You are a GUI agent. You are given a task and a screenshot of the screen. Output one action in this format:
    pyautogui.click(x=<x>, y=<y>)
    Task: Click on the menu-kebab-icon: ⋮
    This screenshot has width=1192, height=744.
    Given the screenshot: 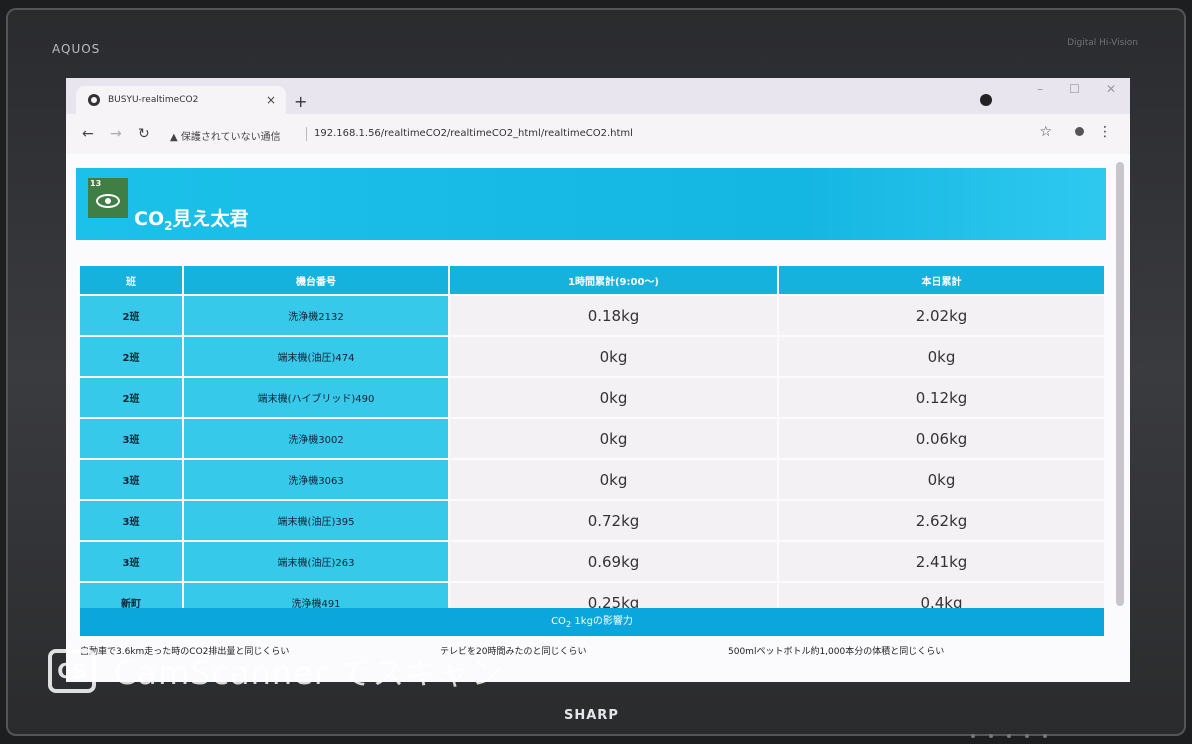 What is the action you would take?
    pyautogui.click(x=1105, y=132)
    